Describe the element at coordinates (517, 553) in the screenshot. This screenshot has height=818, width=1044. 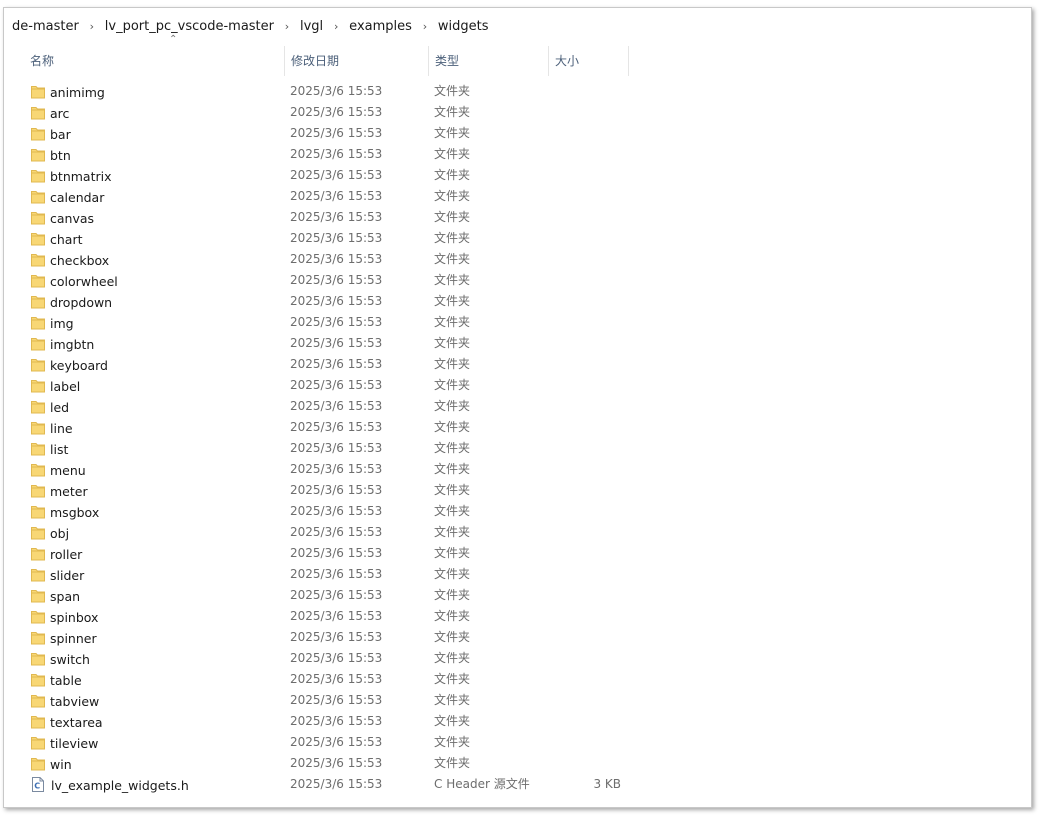
I see `file-row: roller 2025/3/6 15:53 文件夹` at that location.